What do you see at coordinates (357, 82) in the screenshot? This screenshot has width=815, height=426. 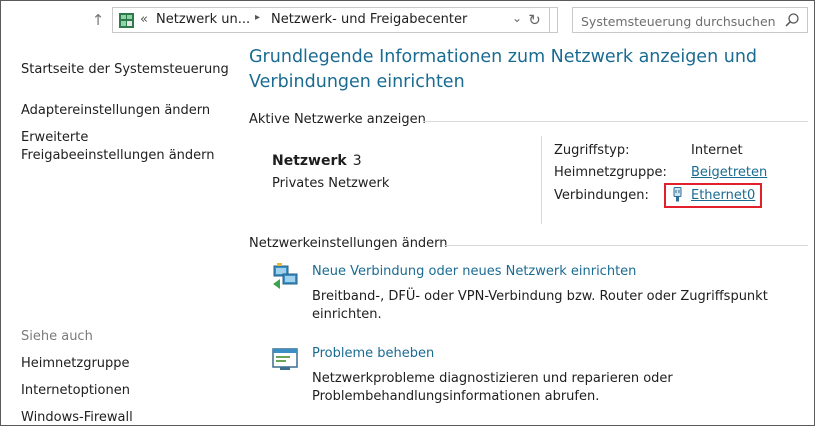 I see `page-title-line2: Verbindungen einrichten` at bounding box center [357, 82].